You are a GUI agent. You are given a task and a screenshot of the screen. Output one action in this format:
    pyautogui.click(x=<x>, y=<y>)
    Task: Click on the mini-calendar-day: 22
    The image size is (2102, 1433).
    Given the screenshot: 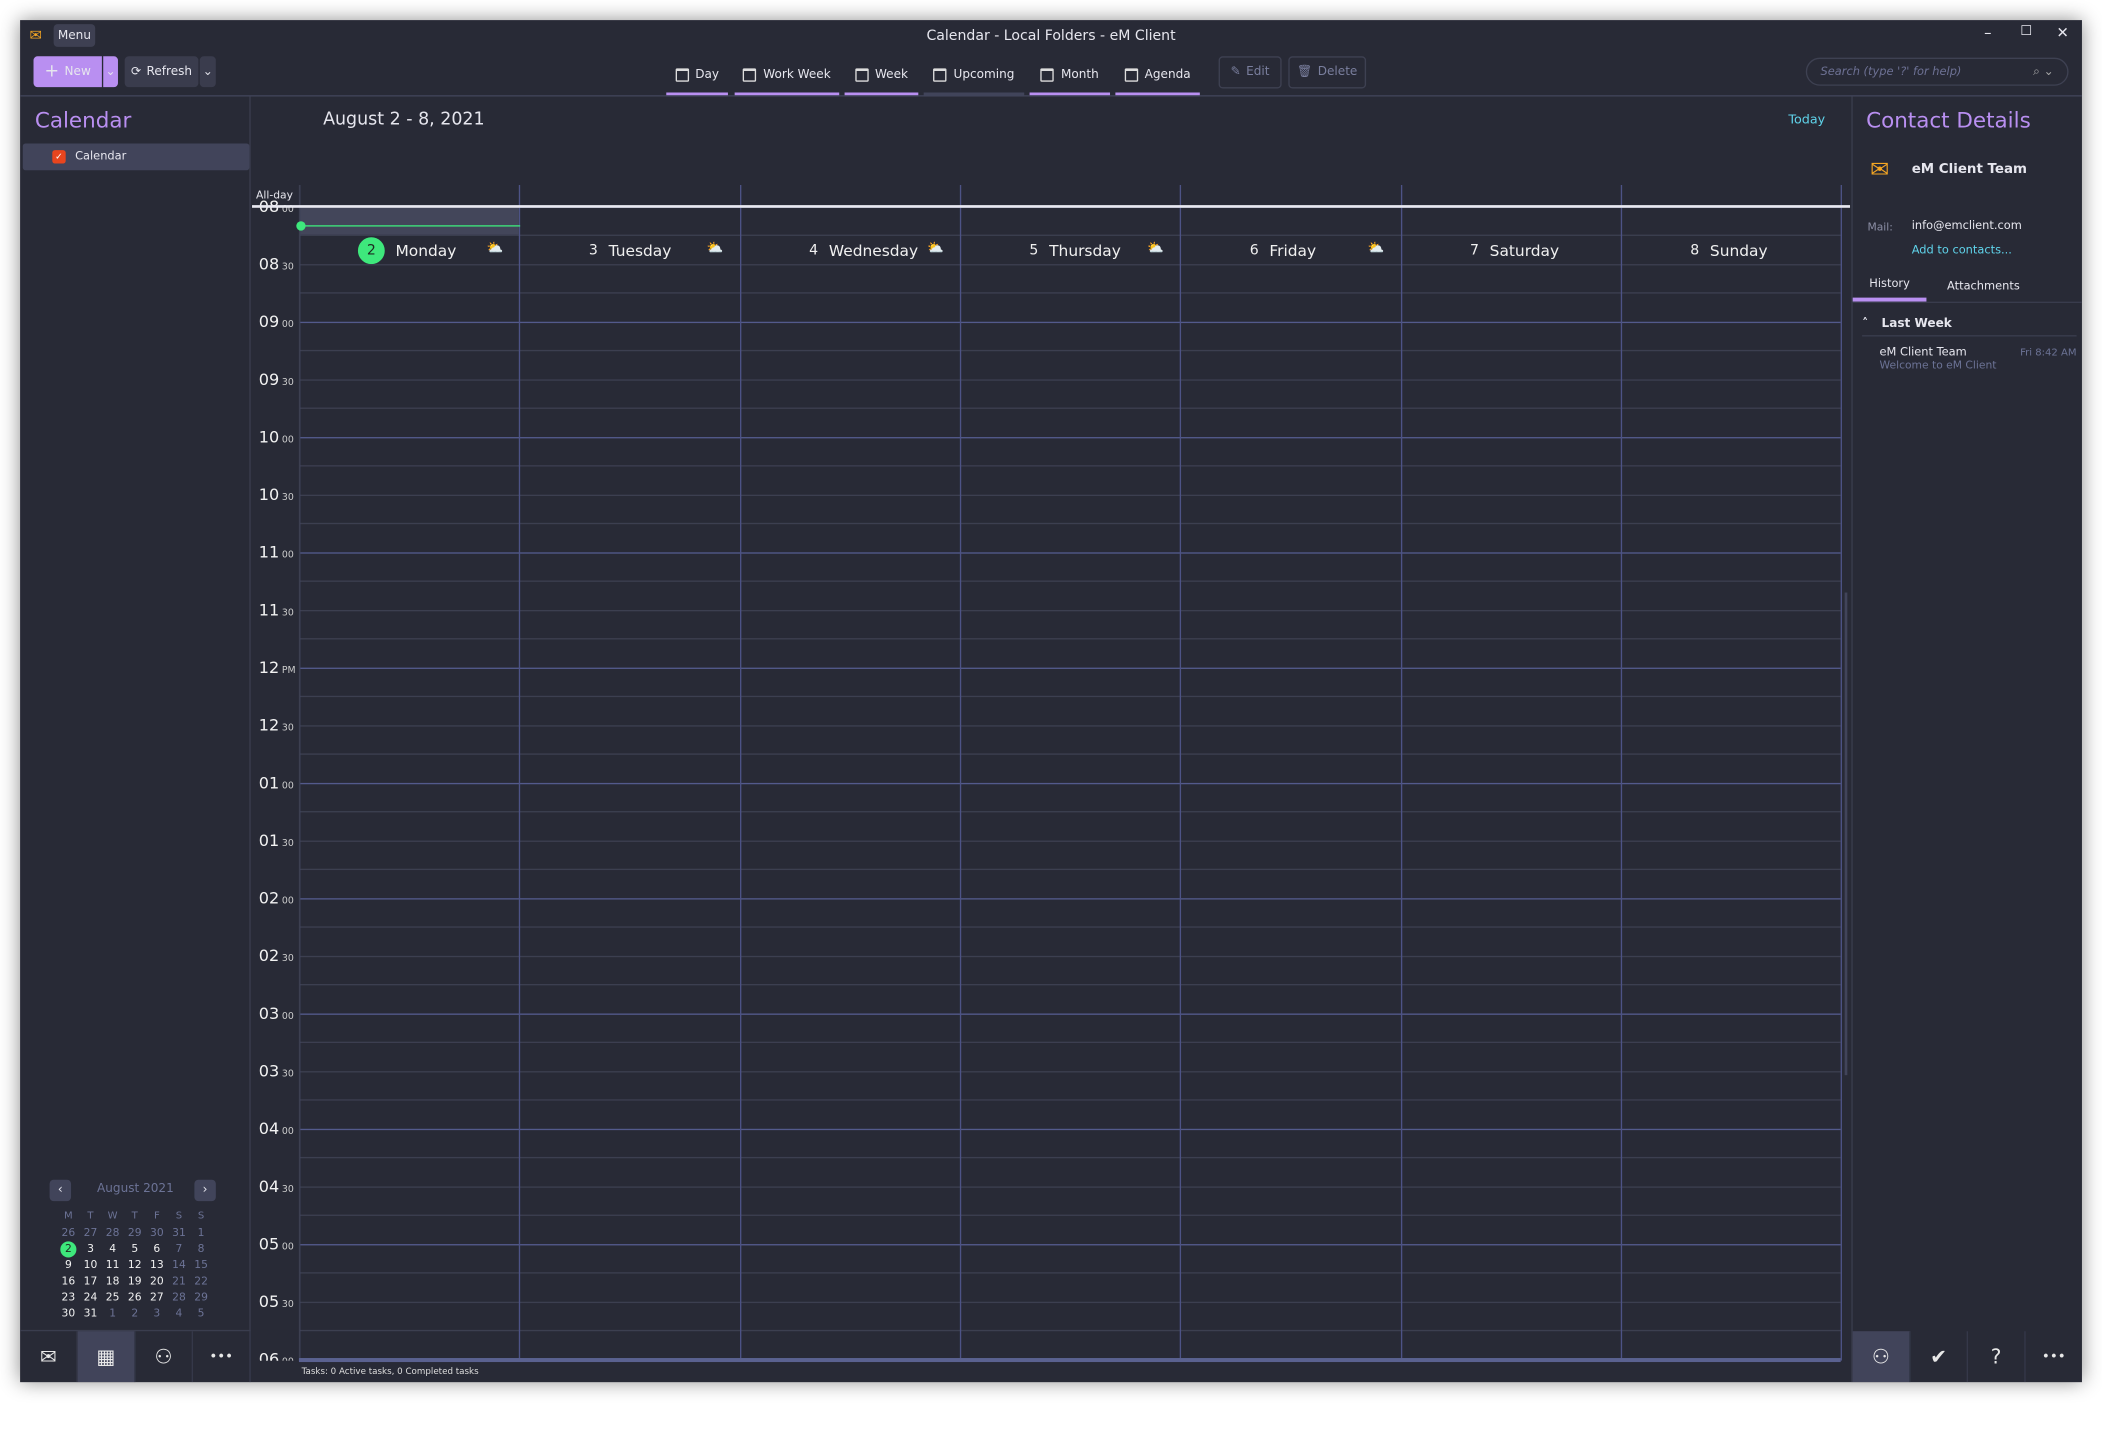 What is the action you would take?
    pyautogui.click(x=200, y=1281)
    